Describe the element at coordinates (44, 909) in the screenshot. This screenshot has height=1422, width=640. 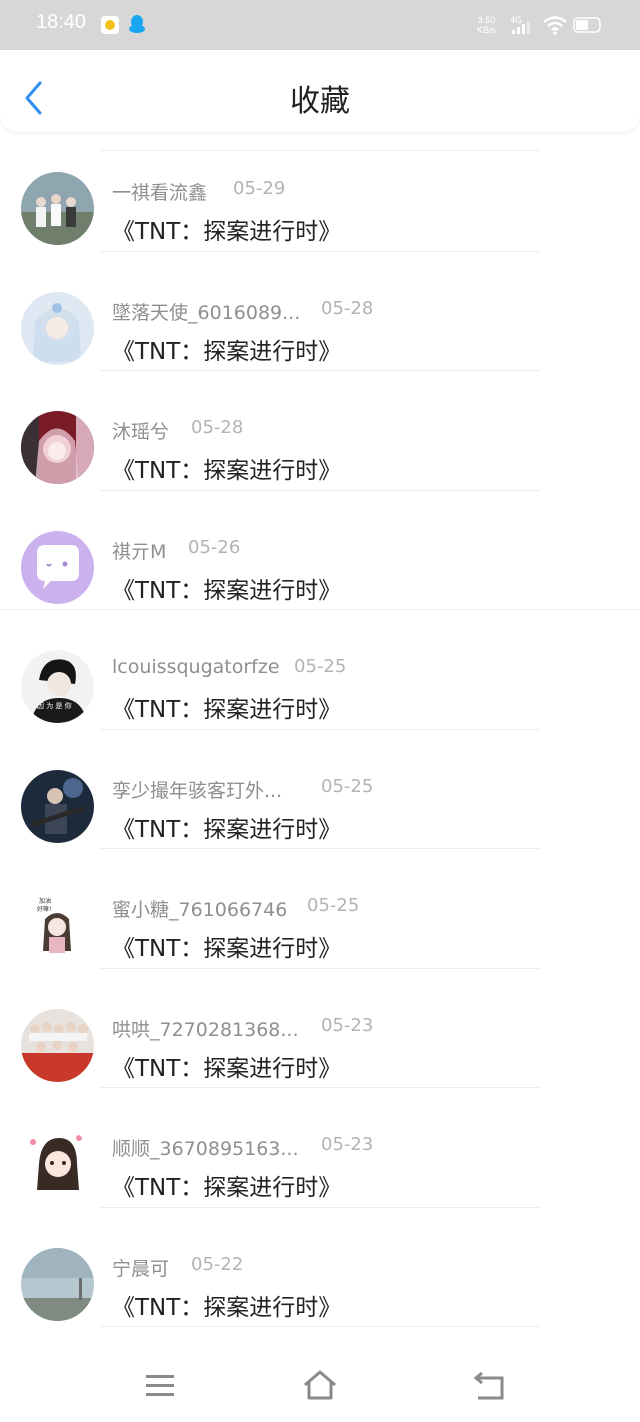
I see `svg-text: 好嘛!` at that location.